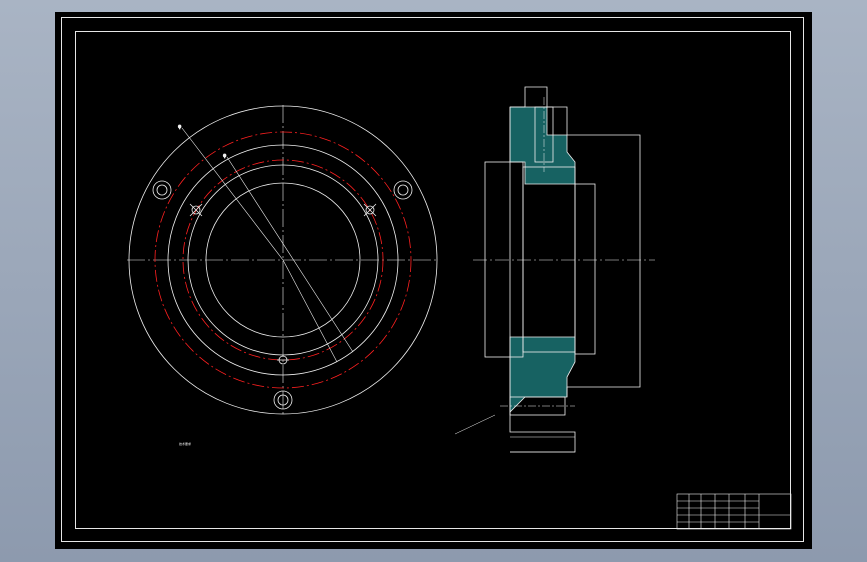 Image resolution: width=867 pixels, height=562 pixels. Describe the element at coordinates (403, 190) in the screenshot. I see `bolt-hole-right` at that location.